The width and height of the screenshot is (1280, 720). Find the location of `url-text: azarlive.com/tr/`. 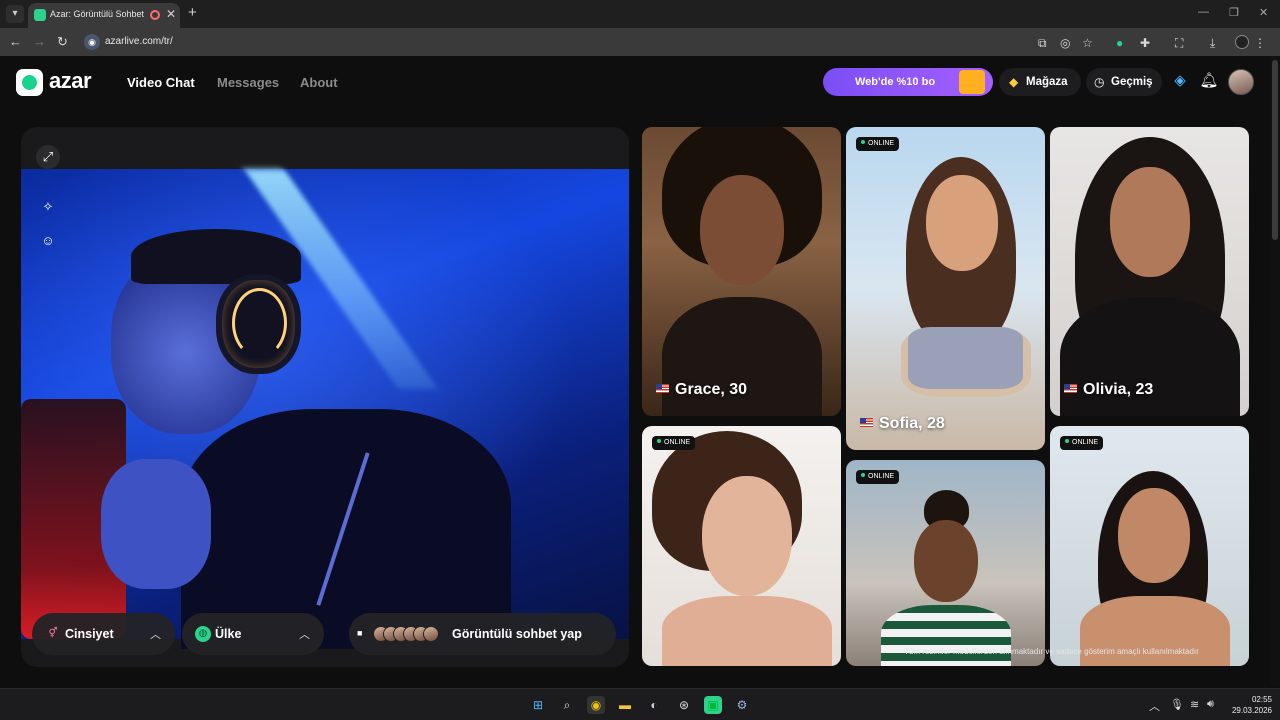

url-text: azarlive.com/tr/ is located at coordinates (139, 41).